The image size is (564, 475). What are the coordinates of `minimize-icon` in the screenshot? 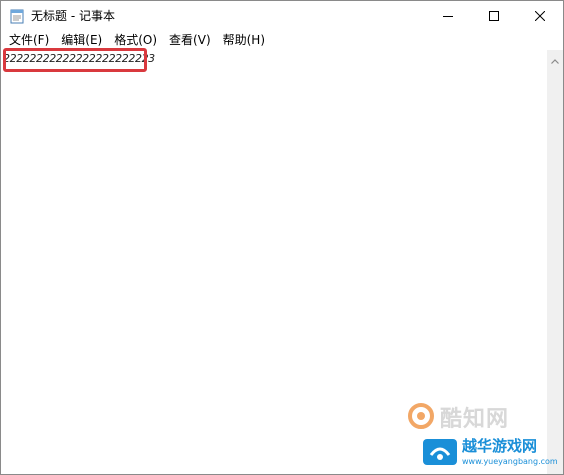 It's located at (448, 16).